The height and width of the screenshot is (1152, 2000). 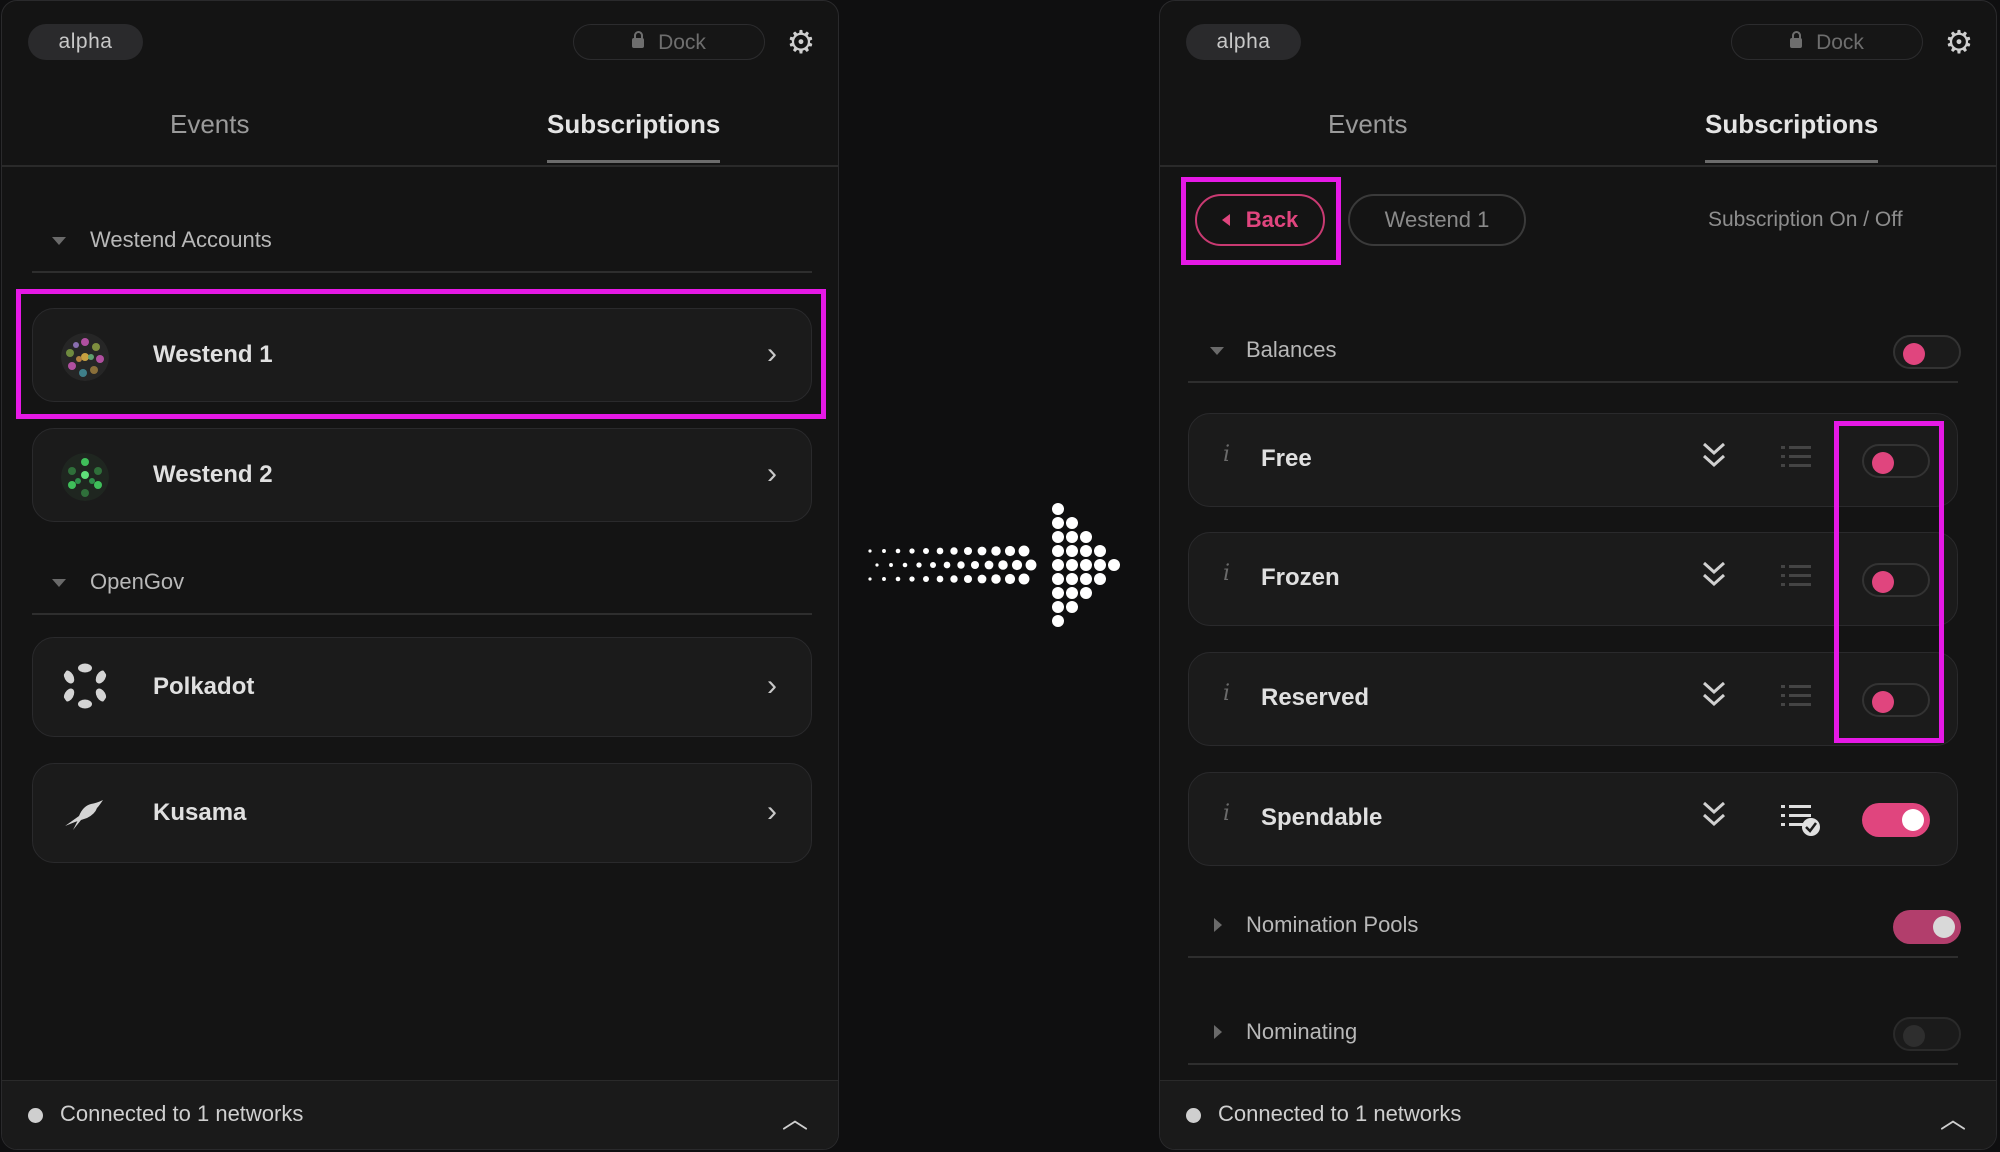 What do you see at coordinates (1272, 219) in the screenshot?
I see `back-label: Back` at bounding box center [1272, 219].